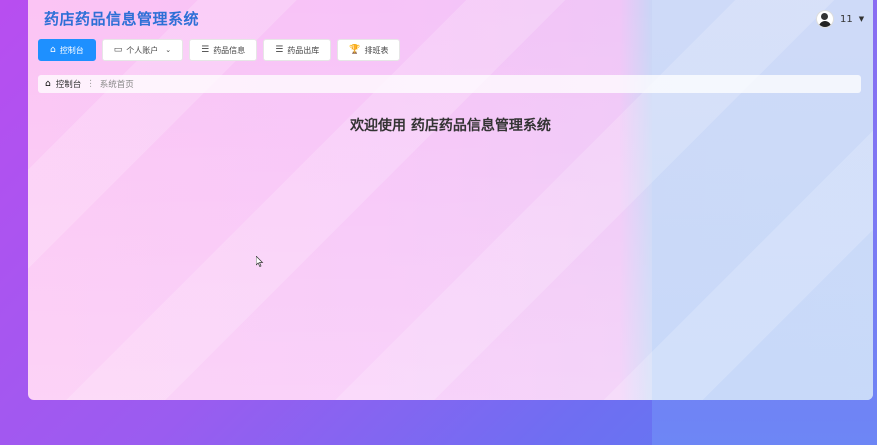 Image resolution: width=877 pixels, height=445 pixels. I want to click on nav-drug-info-label: 药品信息, so click(229, 50).